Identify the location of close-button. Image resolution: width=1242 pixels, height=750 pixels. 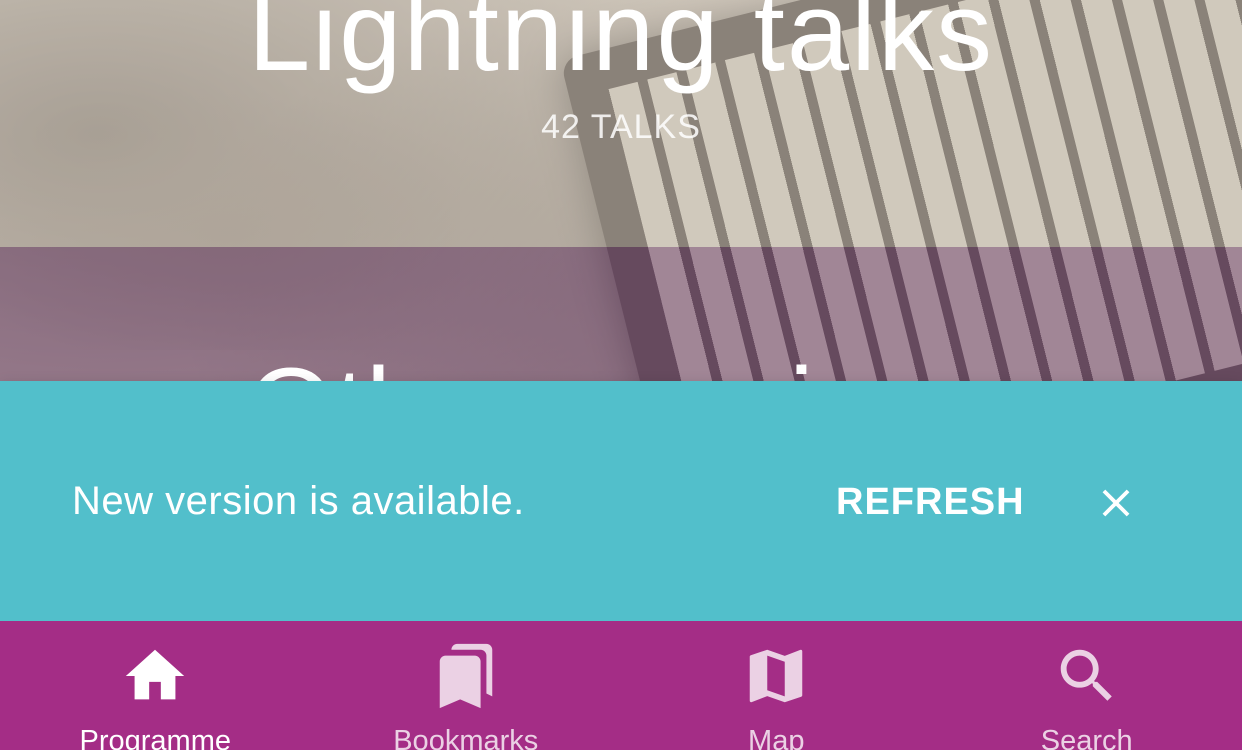
(1116, 503).